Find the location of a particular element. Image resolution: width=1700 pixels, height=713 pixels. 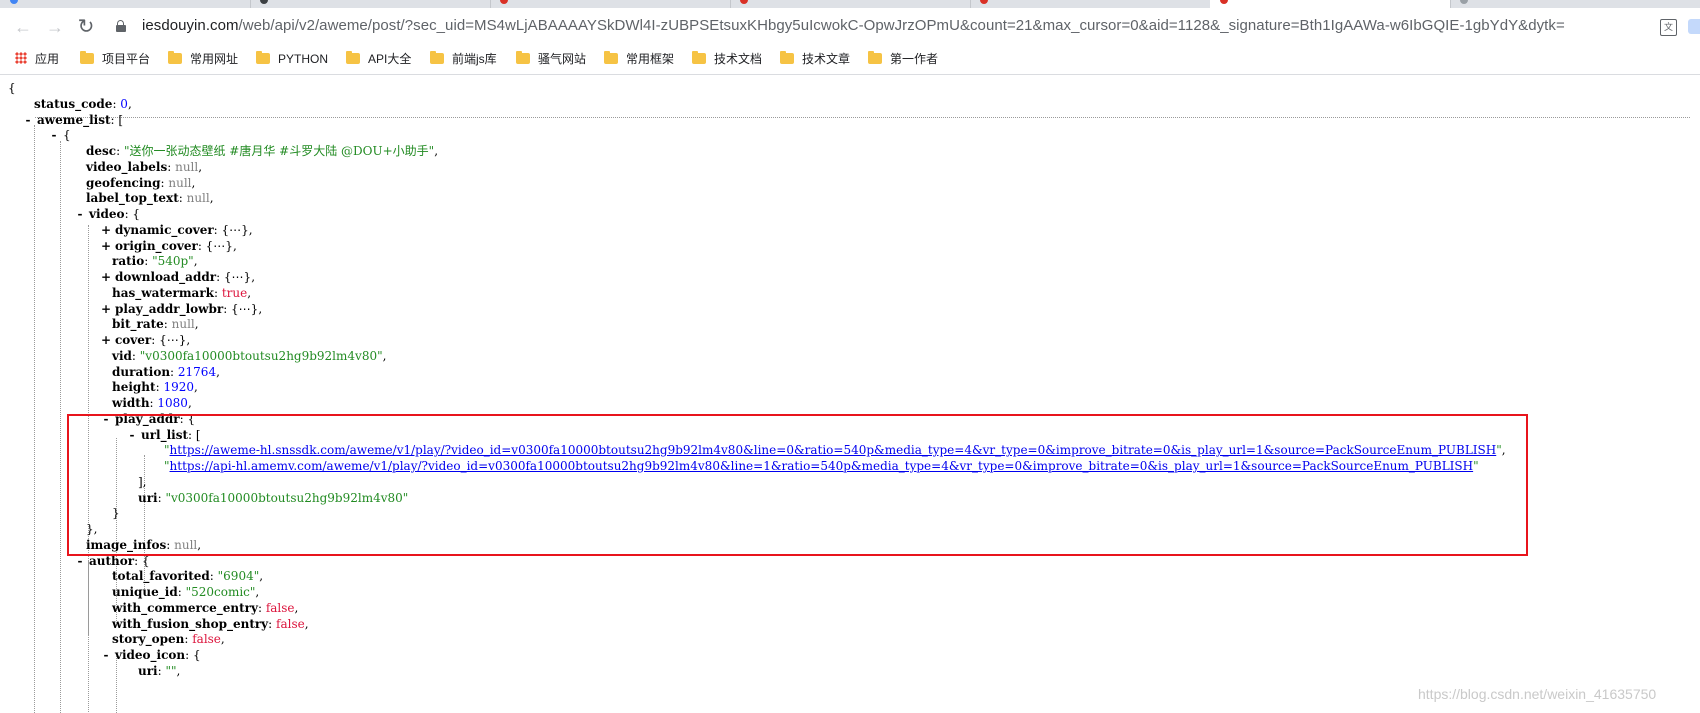

bookmark-label: 应用 is located at coordinates (47, 59).